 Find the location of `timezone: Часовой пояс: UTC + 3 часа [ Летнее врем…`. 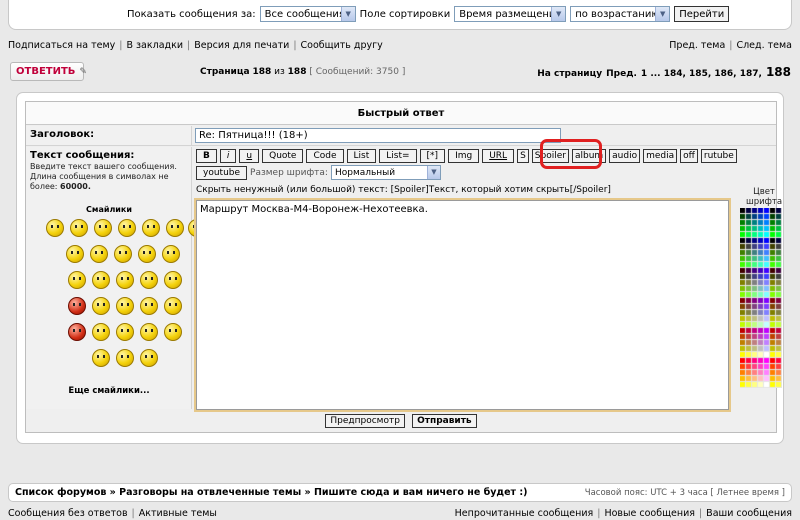

timezone: Часовой пояс: UTC + 3 часа [ Летнее врем… is located at coordinates (684, 492).